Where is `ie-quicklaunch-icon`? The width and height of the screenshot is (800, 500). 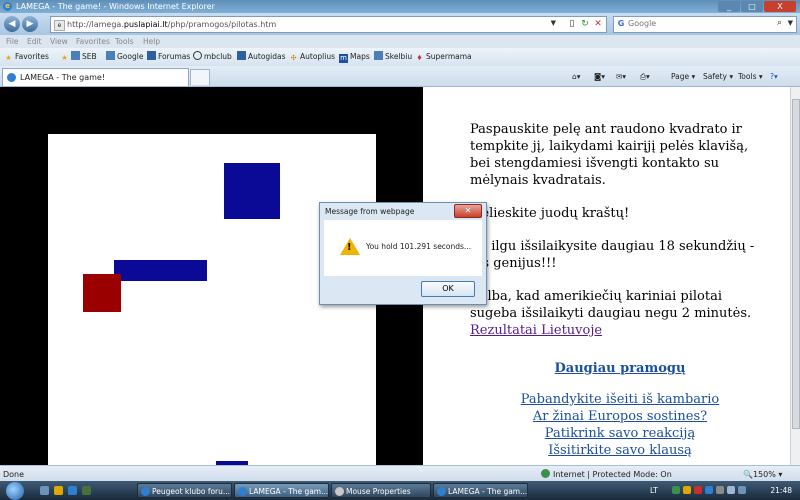 ie-quicklaunch-icon is located at coordinates (72, 490).